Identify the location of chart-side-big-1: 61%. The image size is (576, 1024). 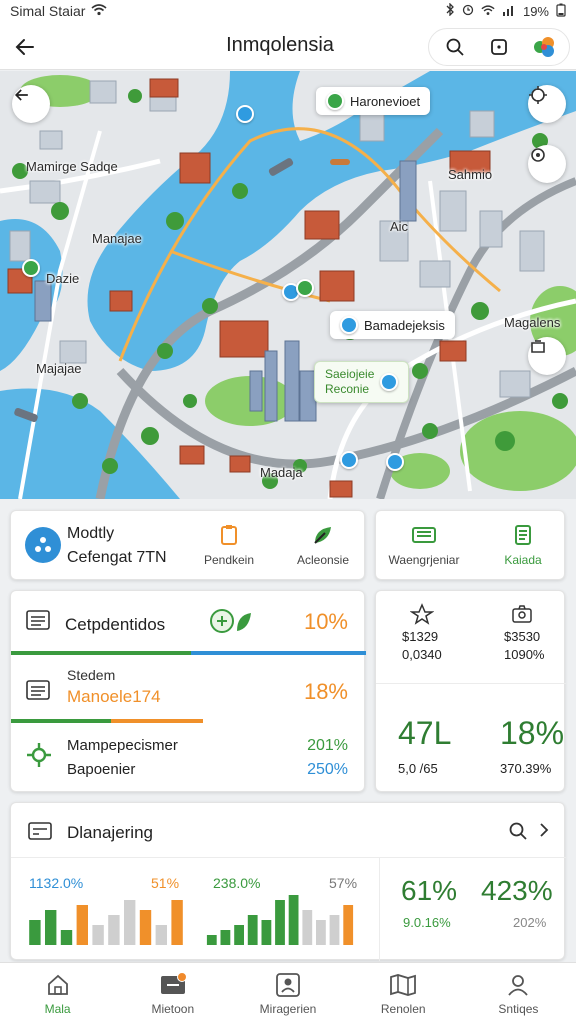
(429, 890).